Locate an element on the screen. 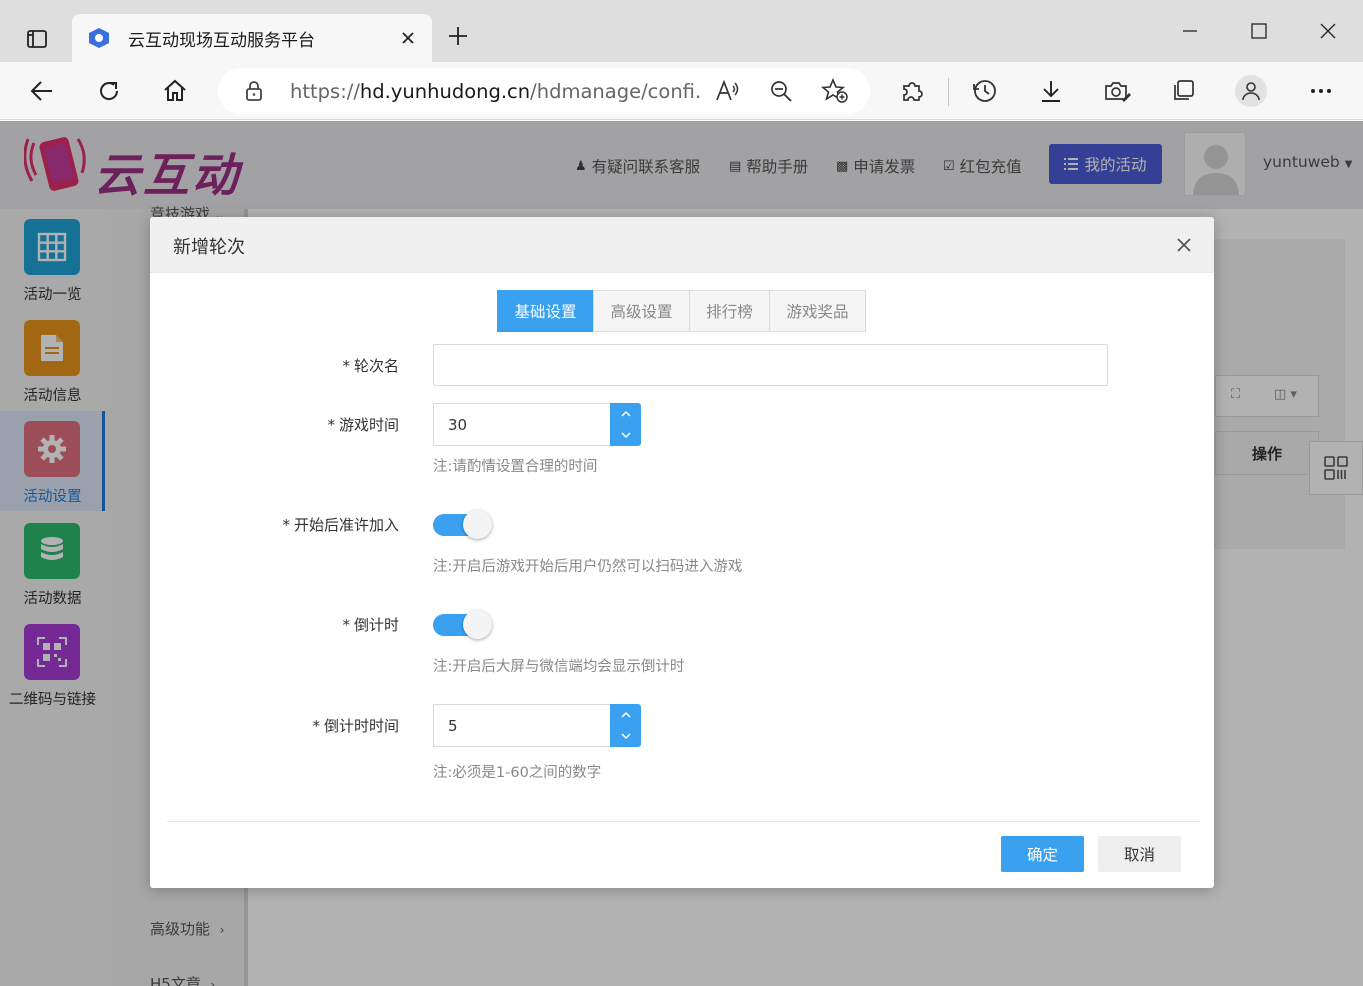 The height and width of the screenshot is (986, 1363). home-button is located at coordinates (175, 91).